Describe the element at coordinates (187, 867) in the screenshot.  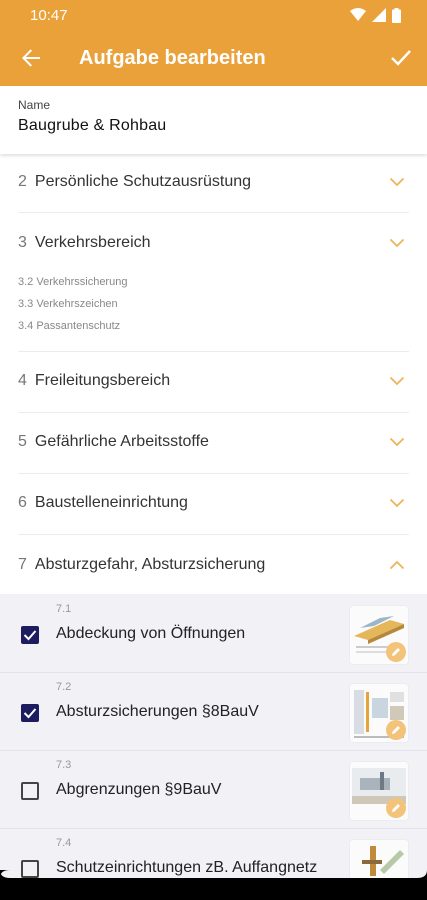
I see `task-label: Schutzeinrichtungen zB. Auffangnetz` at that location.